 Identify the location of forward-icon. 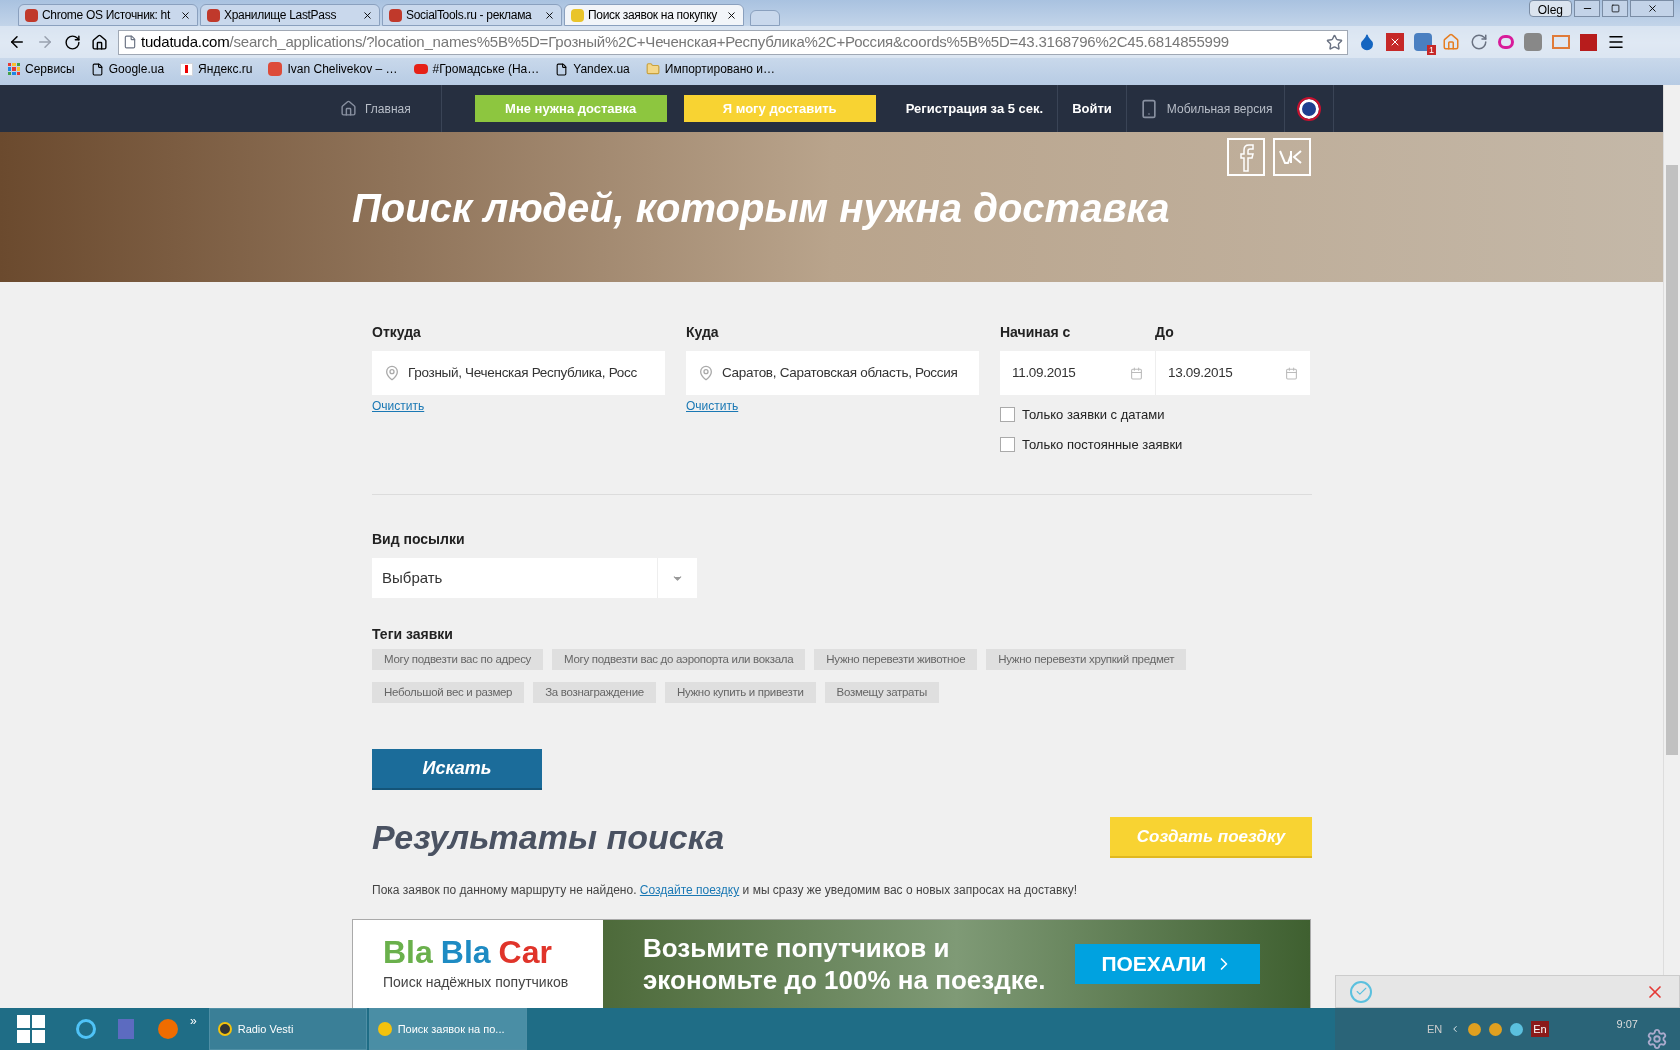
(45, 42).